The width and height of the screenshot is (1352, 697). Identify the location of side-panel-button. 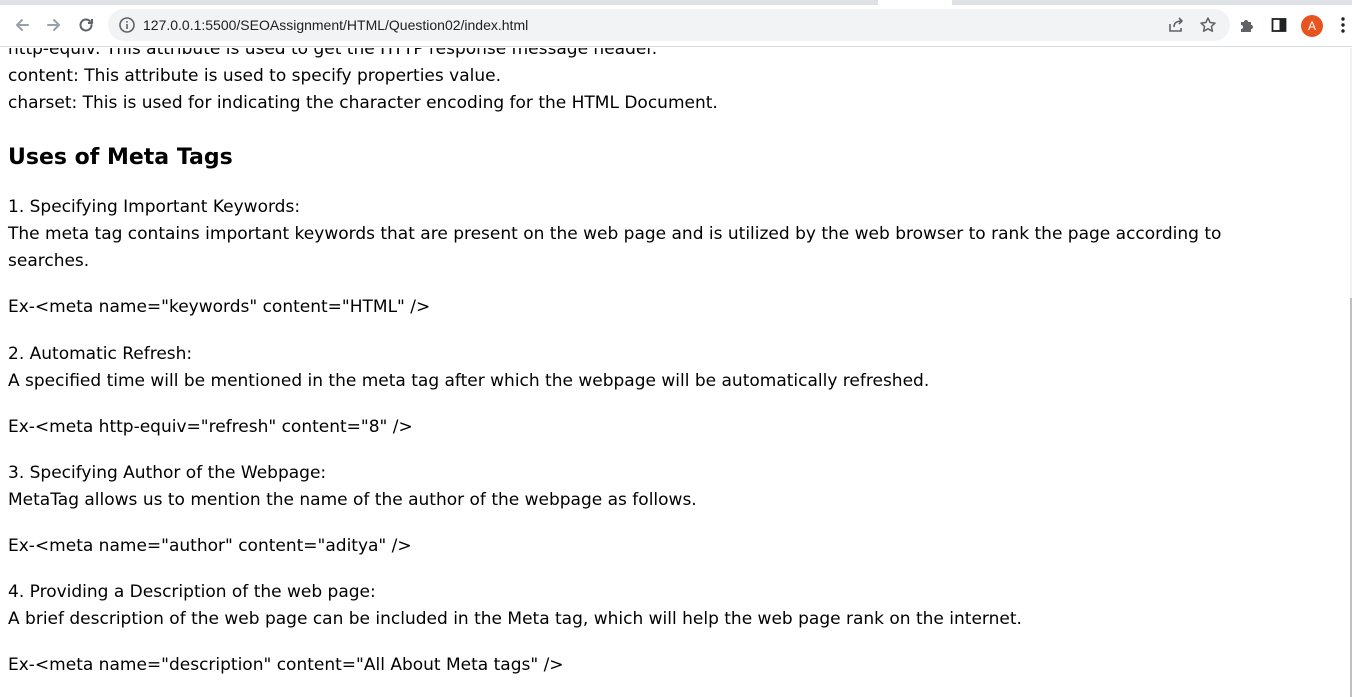
(1279, 25).